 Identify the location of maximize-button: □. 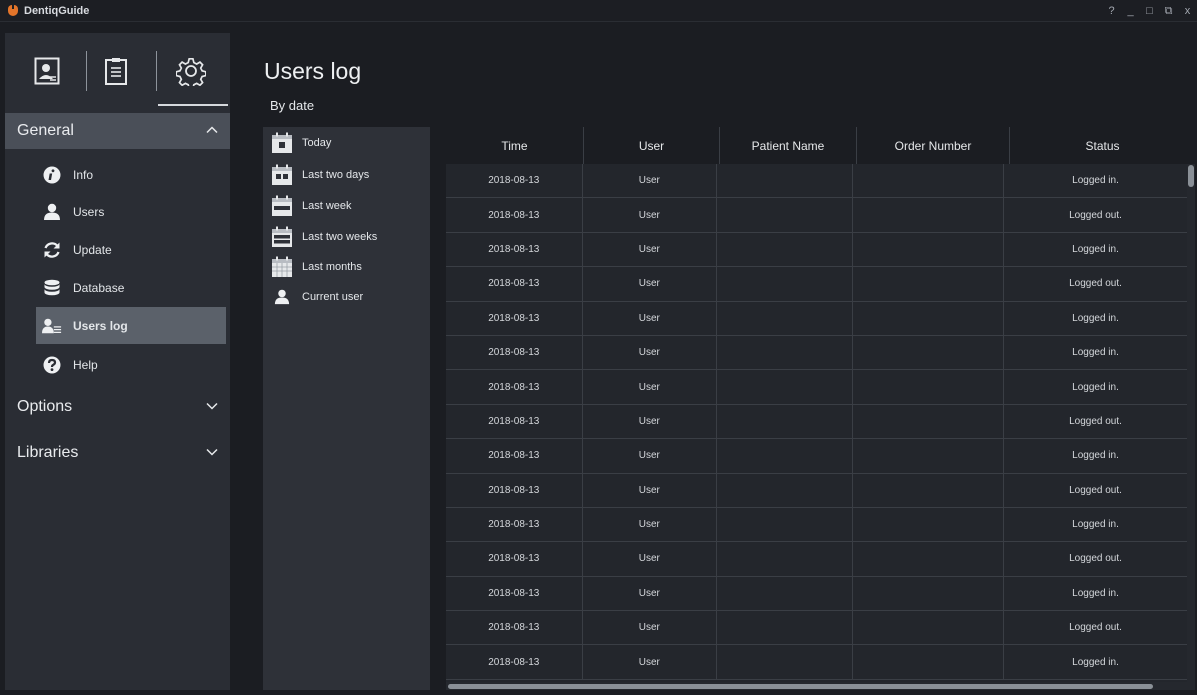
(1149, 11).